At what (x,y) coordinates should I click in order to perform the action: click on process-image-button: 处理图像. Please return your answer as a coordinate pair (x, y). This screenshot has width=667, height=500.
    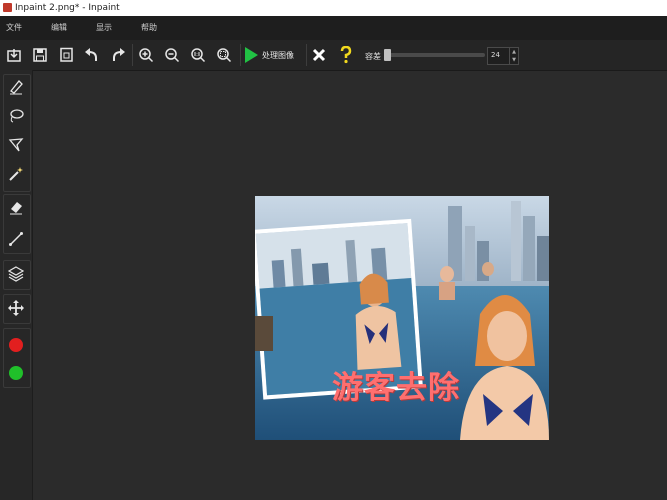
    Looking at the image, I should click on (275, 55).